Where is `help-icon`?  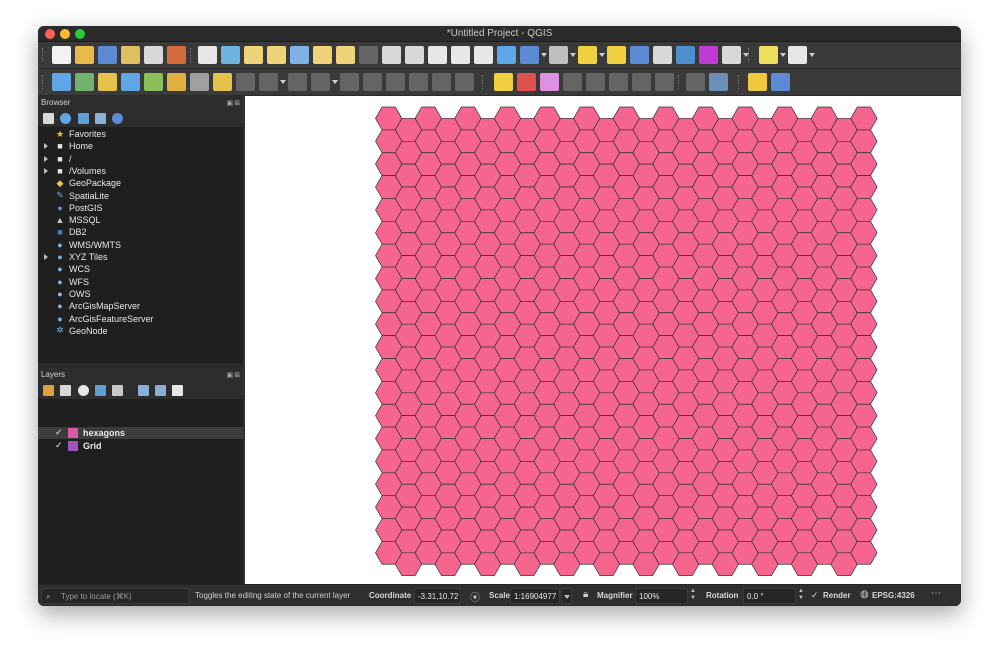 help-icon is located at coordinates (780, 82).